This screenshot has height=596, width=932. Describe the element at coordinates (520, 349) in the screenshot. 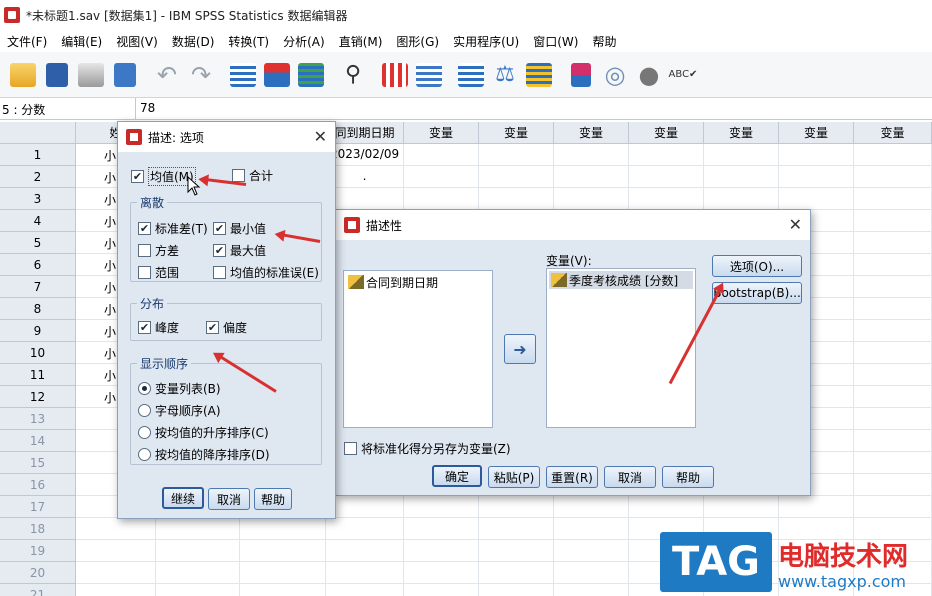

I see `move-variable-button: ➜` at that location.